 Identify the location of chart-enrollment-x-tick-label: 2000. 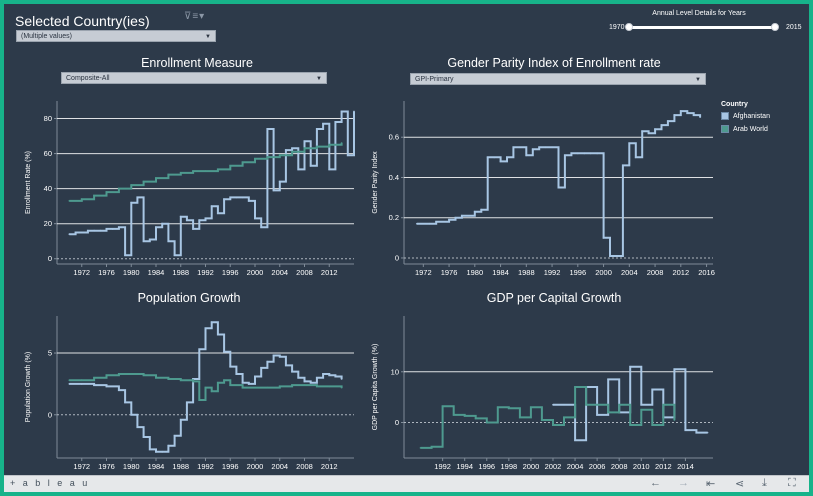
(255, 272).